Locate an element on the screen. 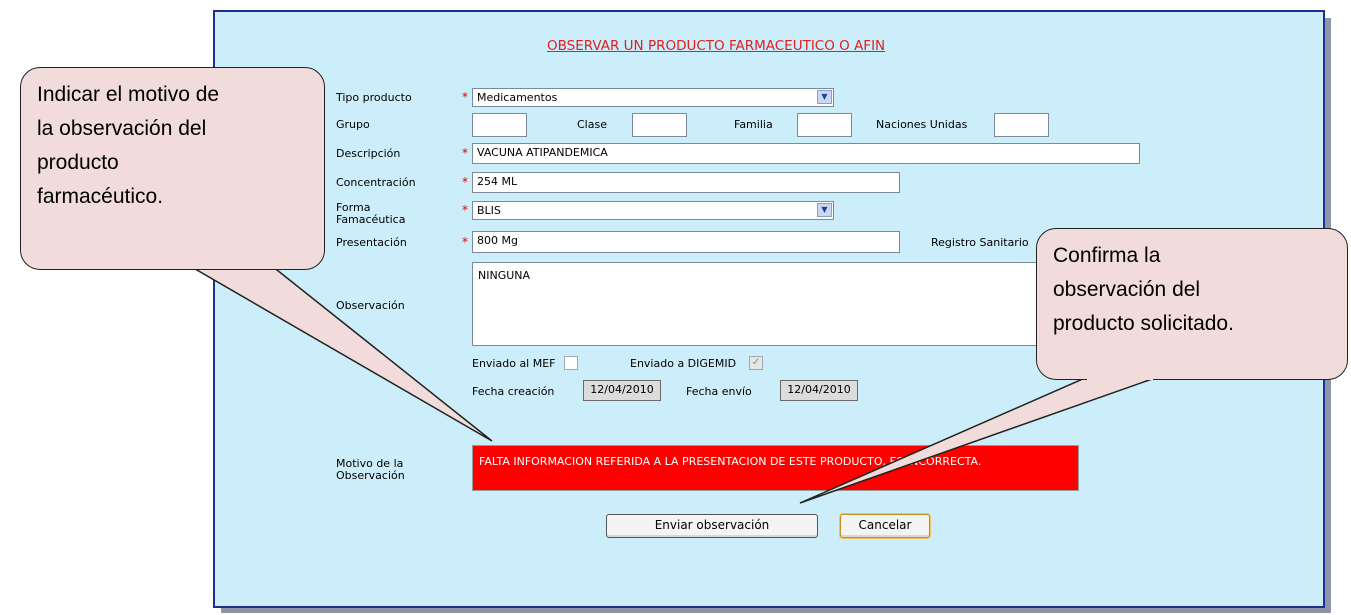 This screenshot has height=615, width=1351. left-callout-line: la observación del is located at coordinates (122, 128).